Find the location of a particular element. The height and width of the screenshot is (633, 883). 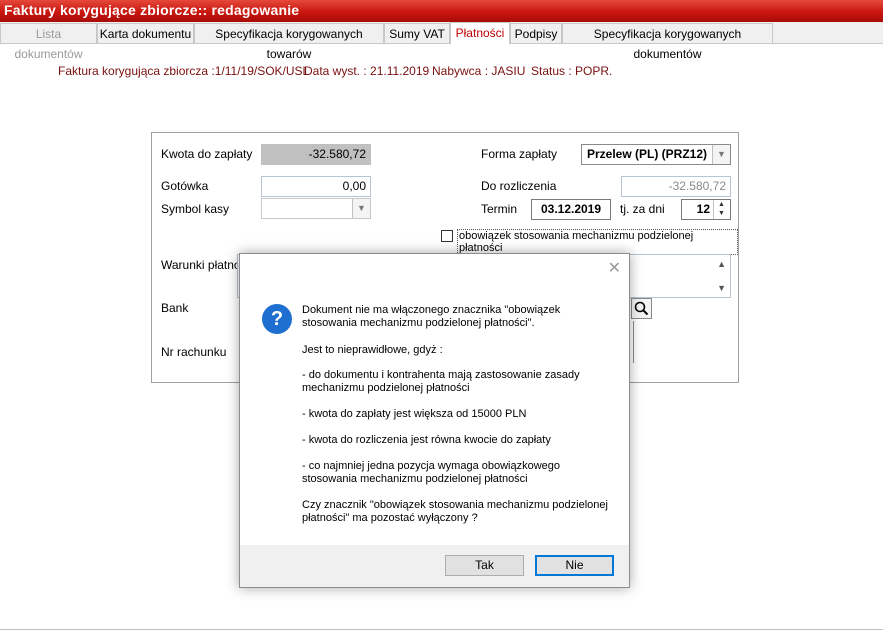

do-rozliczenia-field: -32.580,72 is located at coordinates (676, 186).